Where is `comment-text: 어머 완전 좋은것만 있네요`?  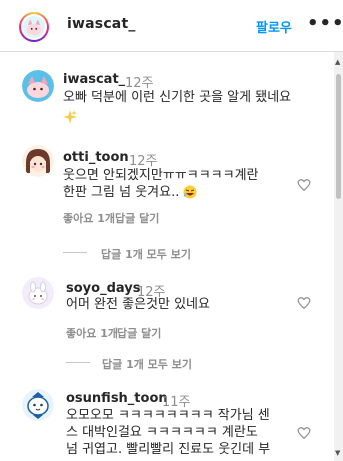
comment-text: 어머 완전 좋은것만 있네요 is located at coordinates (138, 304).